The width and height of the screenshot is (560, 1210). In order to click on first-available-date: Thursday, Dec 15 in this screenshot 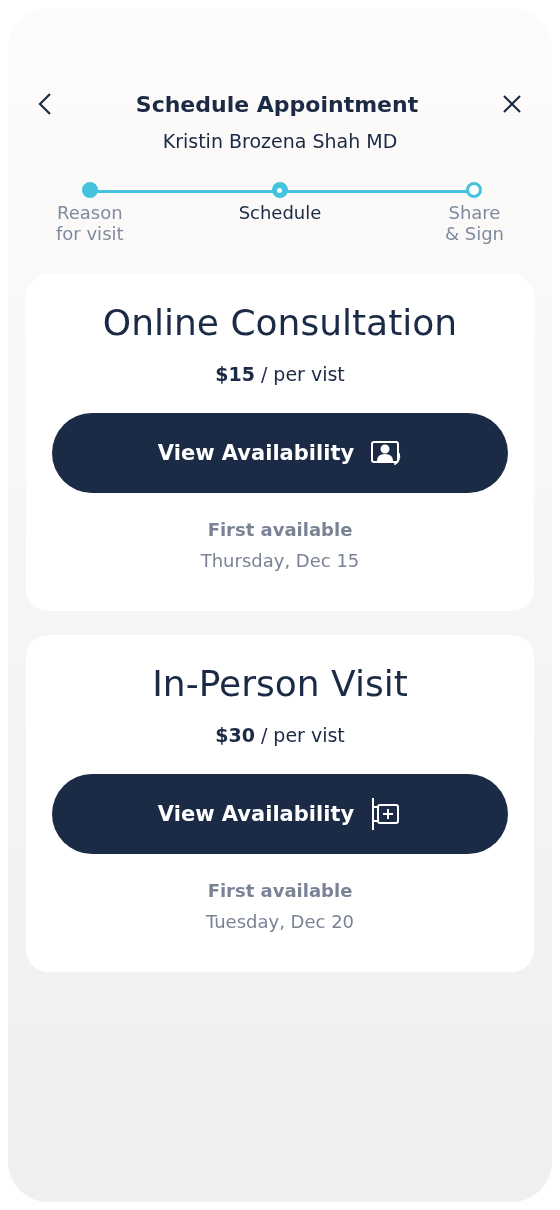, I will do `click(280, 560)`.